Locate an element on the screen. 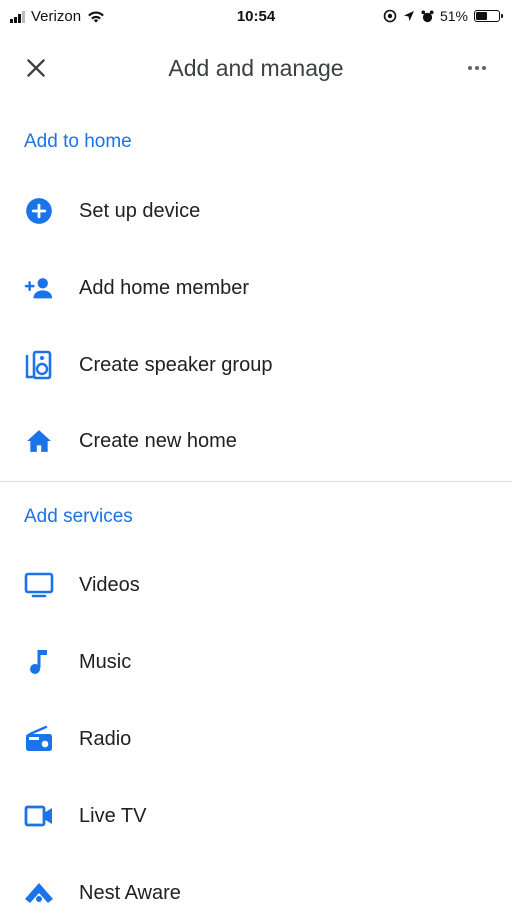  menu-item-label: Create new home is located at coordinates (158, 440).